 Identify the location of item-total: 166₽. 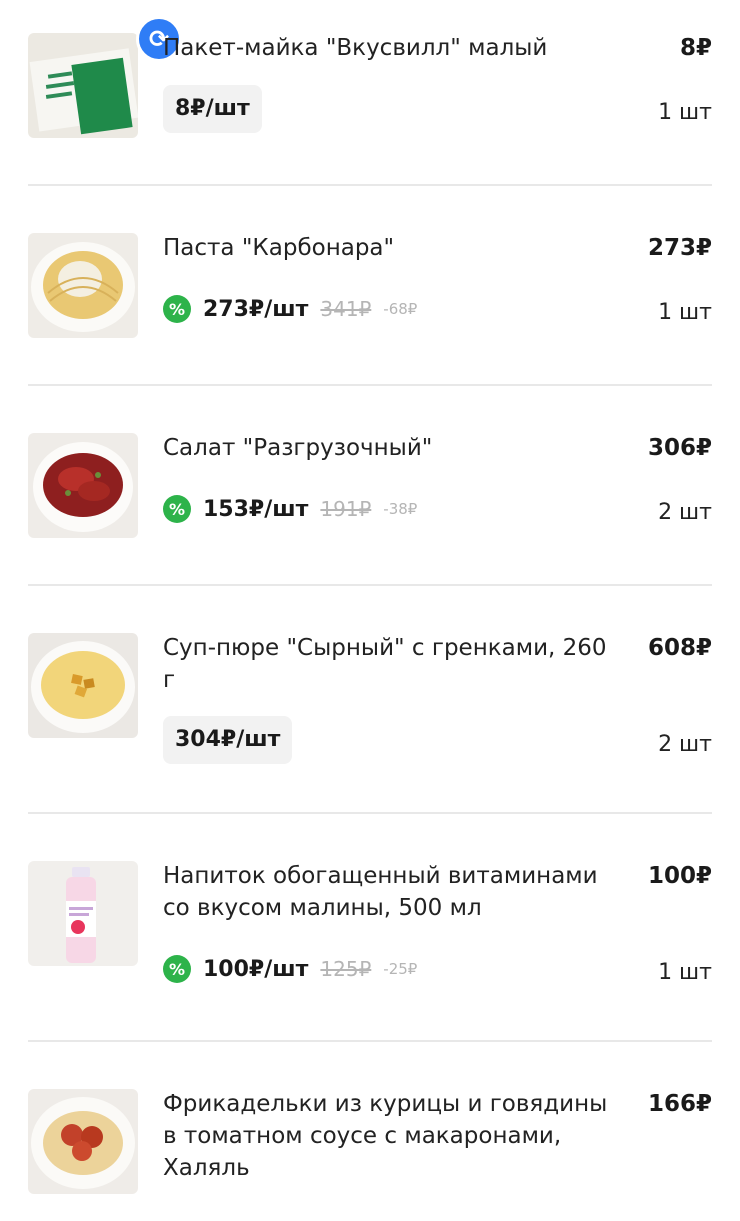
(679, 1104).